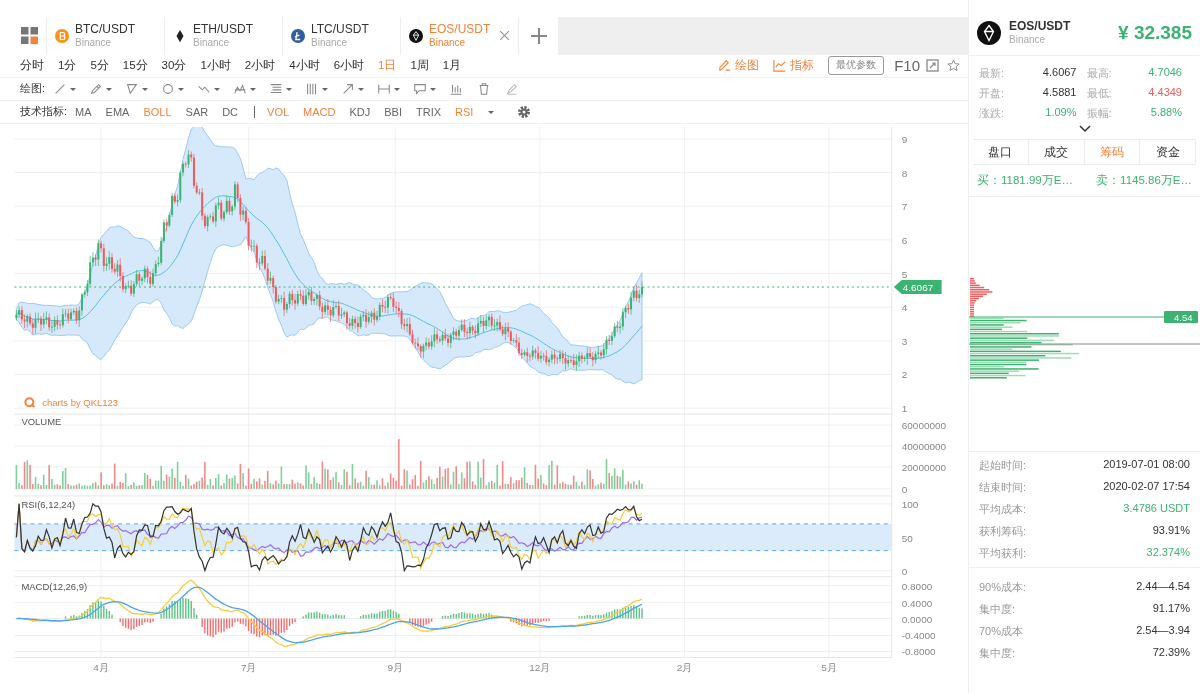  I want to click on stat-label: 起始时间:, so click(1003, 465).